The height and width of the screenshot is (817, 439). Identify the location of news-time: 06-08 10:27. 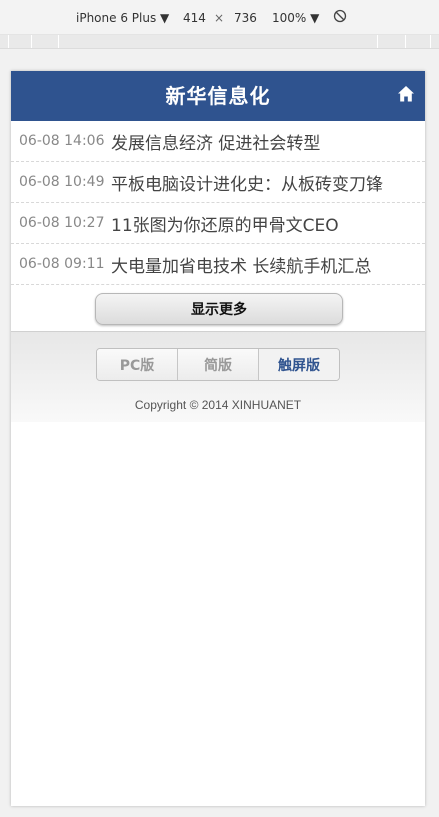
(62, 223).